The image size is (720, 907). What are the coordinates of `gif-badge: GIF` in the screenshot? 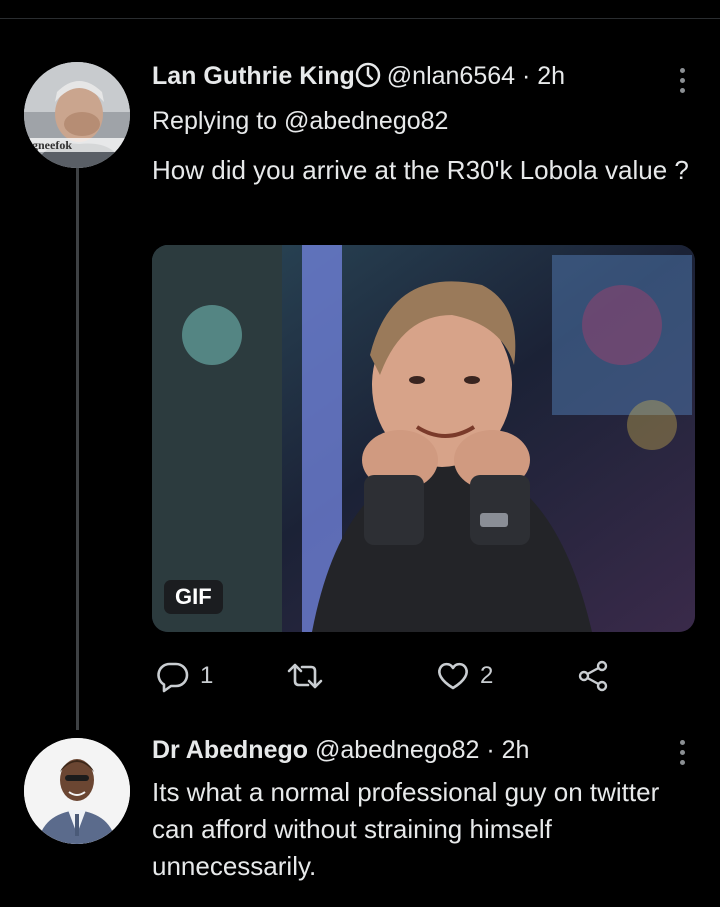 It's located at (193, 597).